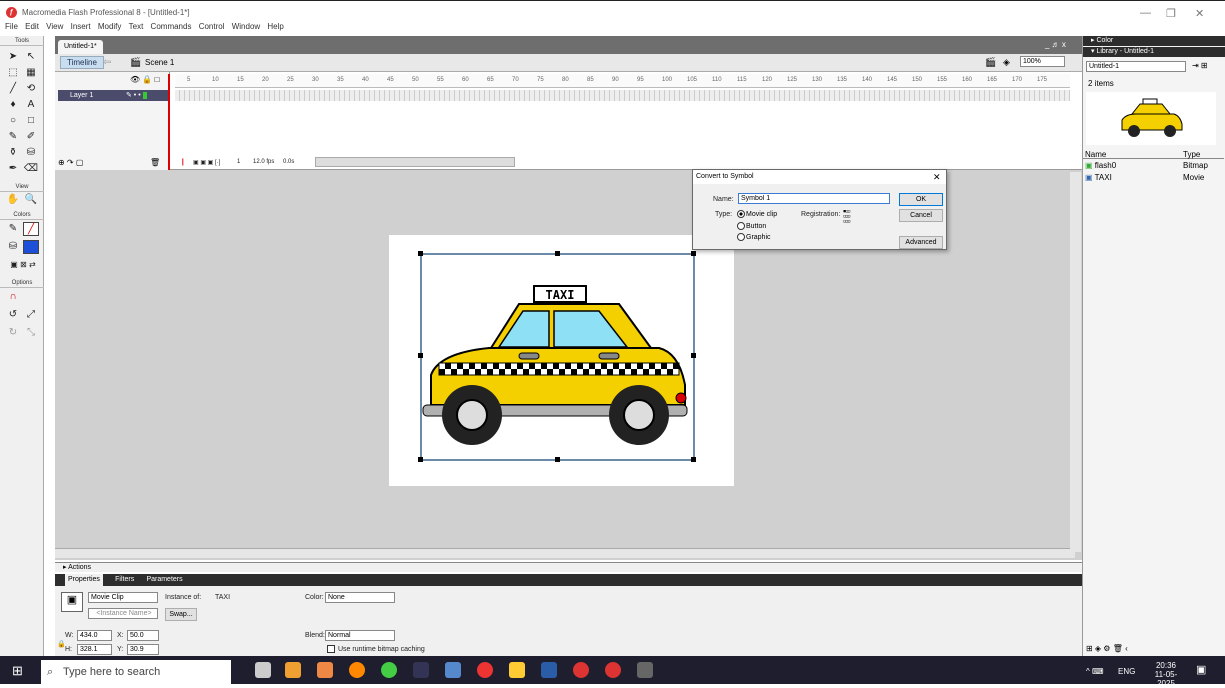 The height and width of the screenshot is (688, 1225). I want to click on fill-swatch, so click(31, 247).